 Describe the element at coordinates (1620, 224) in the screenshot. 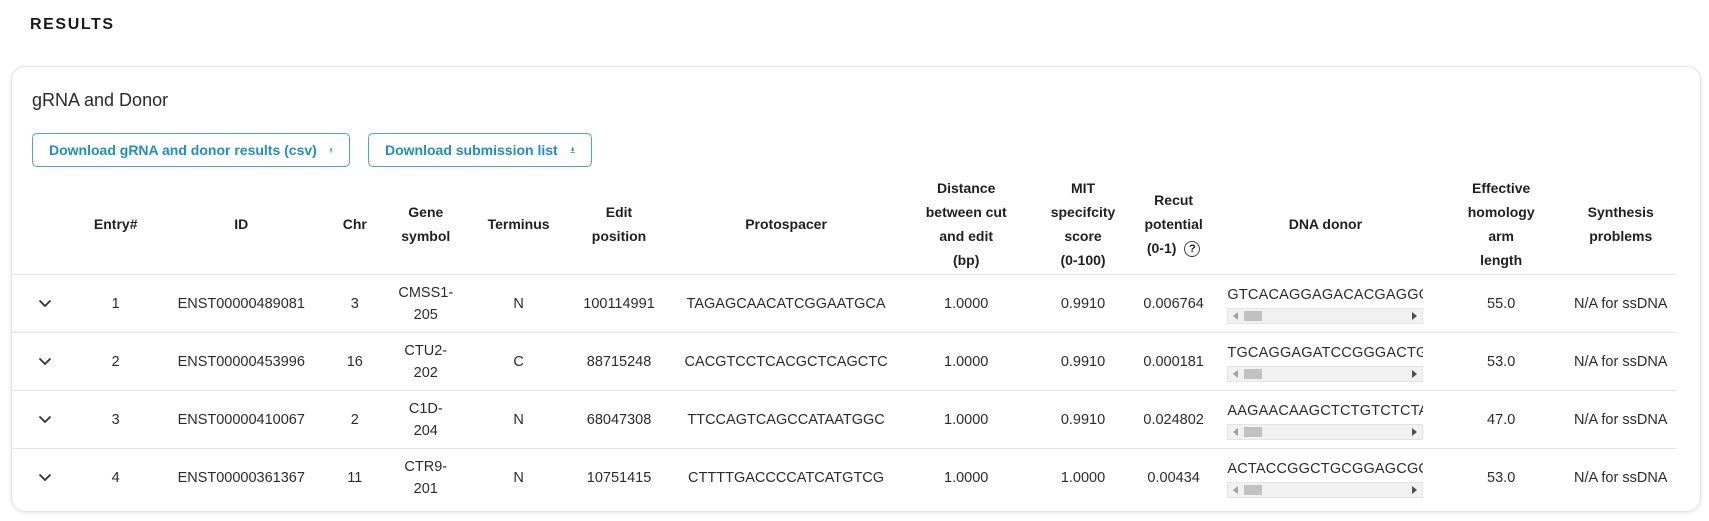

I see `header-synthesis: Synthesis problems` at that location.